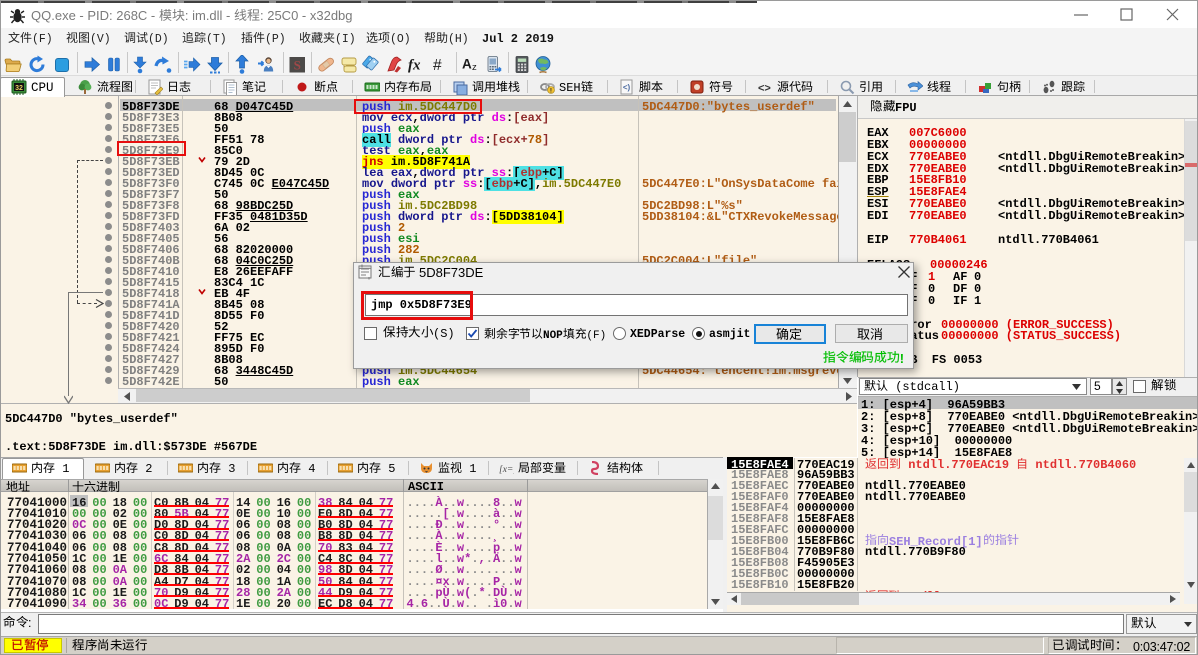  What do you see at coordinates (467, 64) in the screenshot?
I see `svg-text: A` at bounding box center [467, 64].